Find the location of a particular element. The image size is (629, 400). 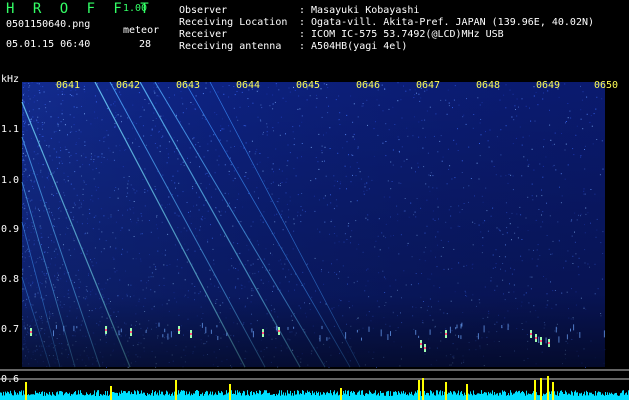

x-tick-label: 0645 is located at coordinates (308, 85).